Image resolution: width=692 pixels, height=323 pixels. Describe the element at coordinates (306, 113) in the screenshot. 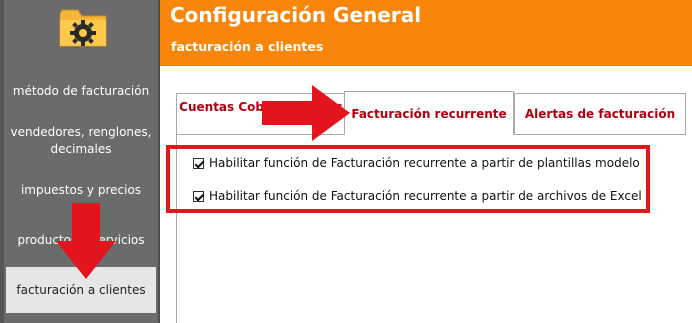

I see `arrow-right-icon` at that location.